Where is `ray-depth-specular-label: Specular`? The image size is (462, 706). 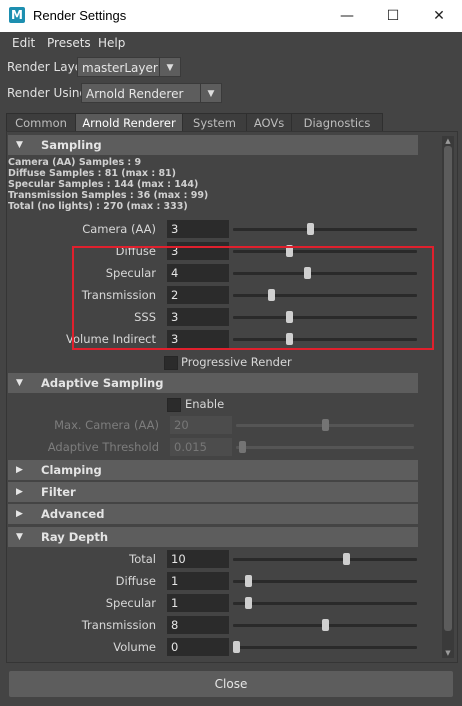
ray-depth-specular-label: Specular is located at coordinates (130, 603).